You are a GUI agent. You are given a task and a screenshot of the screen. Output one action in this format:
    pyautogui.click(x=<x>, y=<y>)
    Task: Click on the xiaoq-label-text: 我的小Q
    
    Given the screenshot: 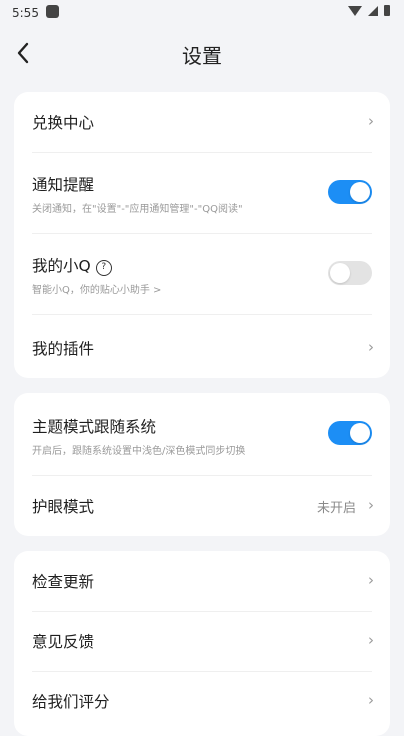 What is the action you would take?
    pyautogui.click(x=61, y=266)
    